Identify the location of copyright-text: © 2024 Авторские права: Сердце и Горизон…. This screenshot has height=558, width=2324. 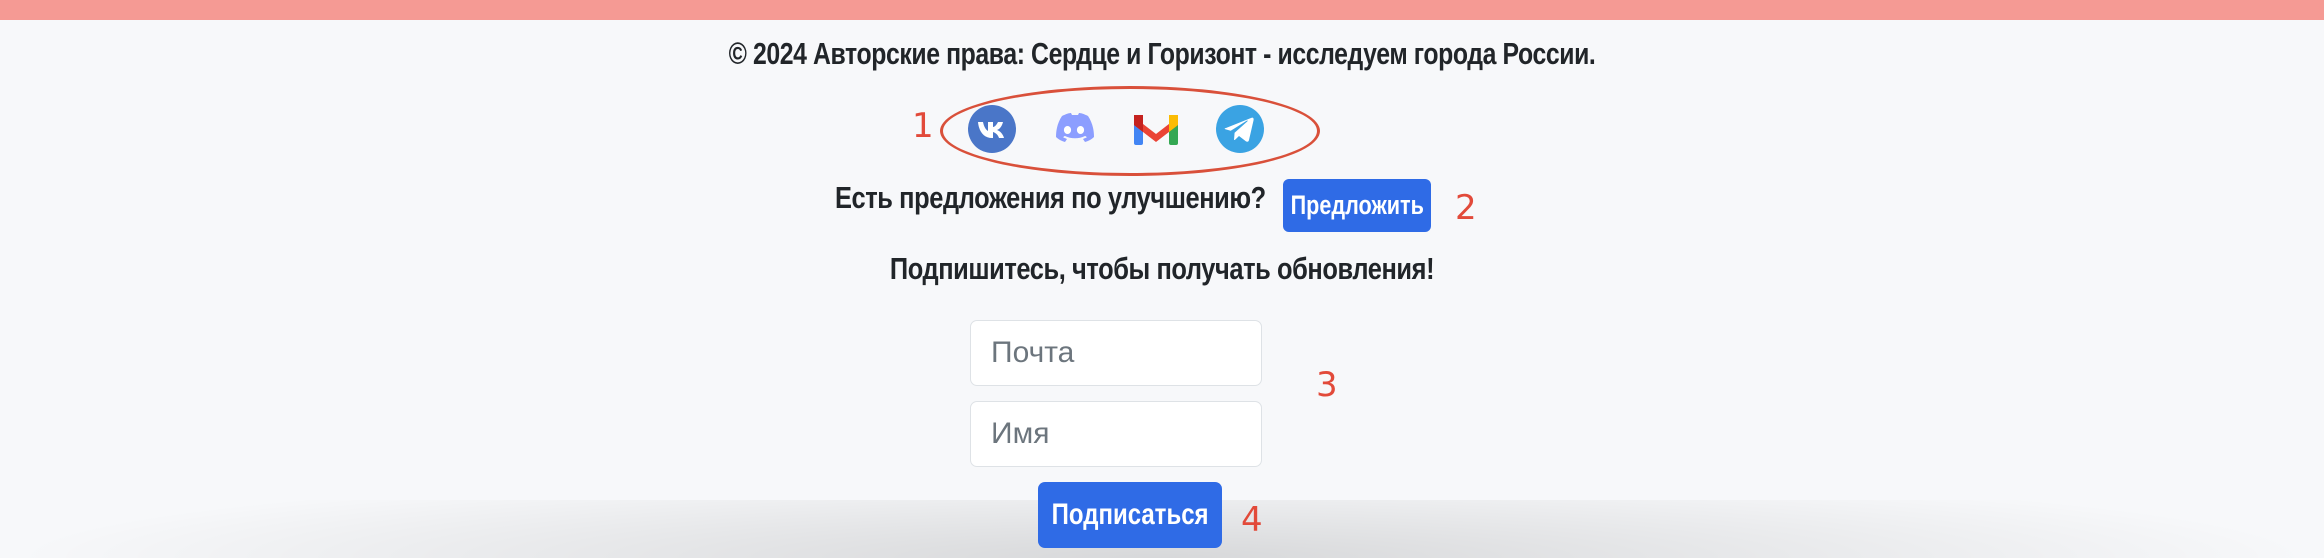
(1162, 53).